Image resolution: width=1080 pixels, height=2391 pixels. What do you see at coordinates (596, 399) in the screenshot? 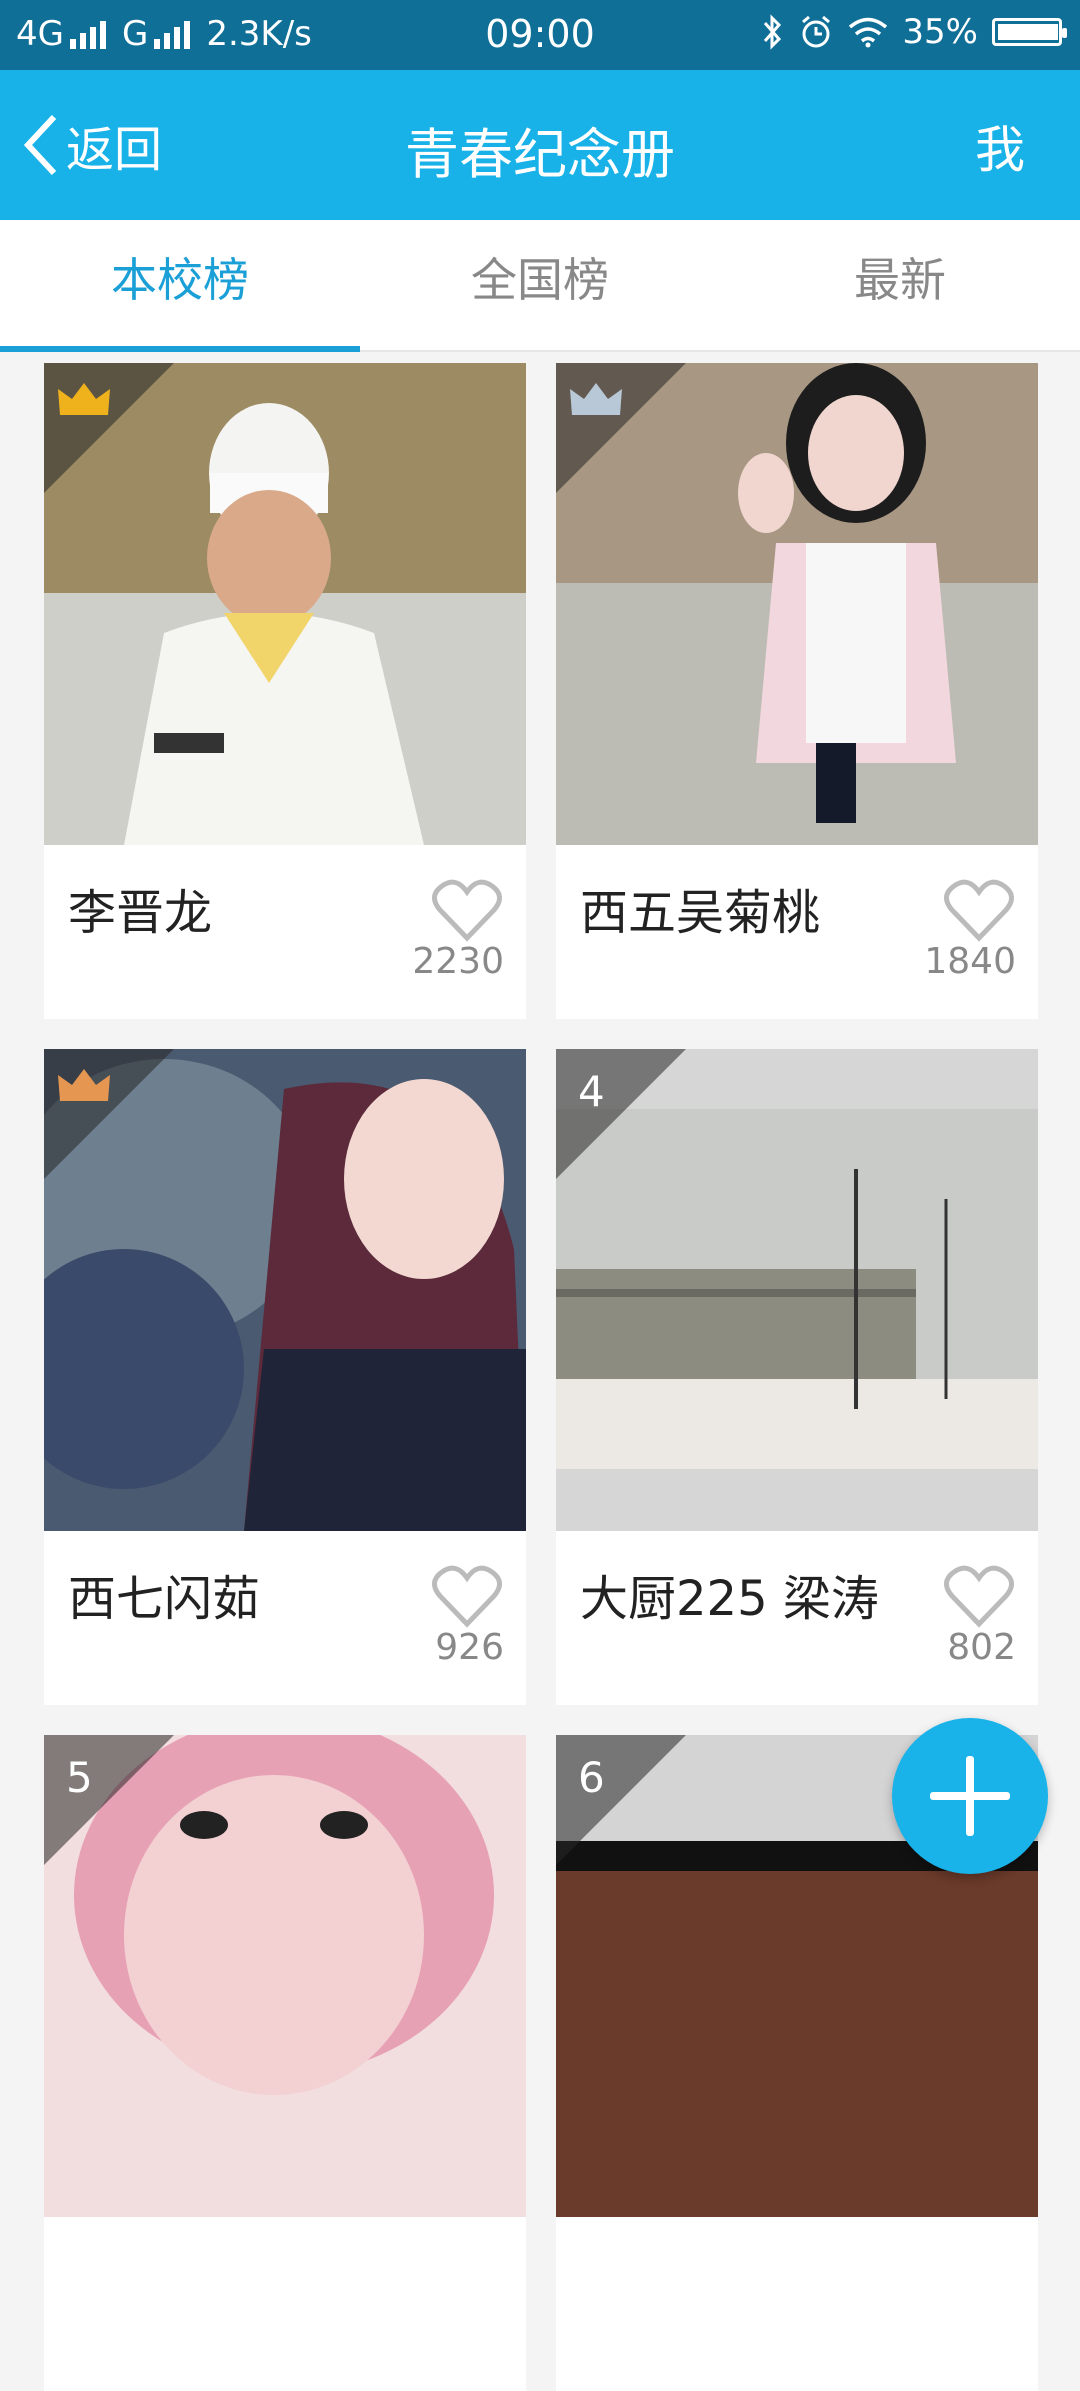
I see `silver-crown-icon` at bounding box center [596, 399].